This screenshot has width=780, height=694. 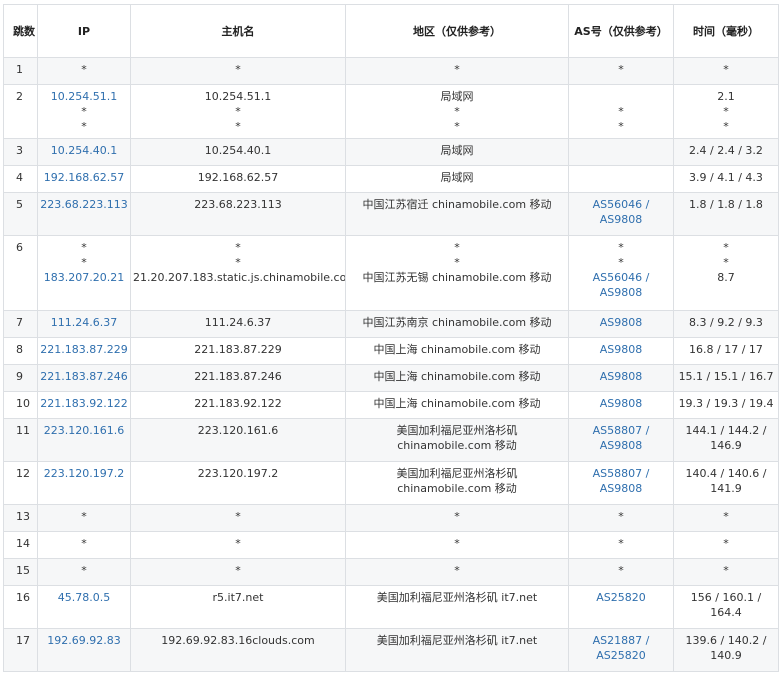 I want to click on region-cell: 局域网, so click(x=457, y=152).